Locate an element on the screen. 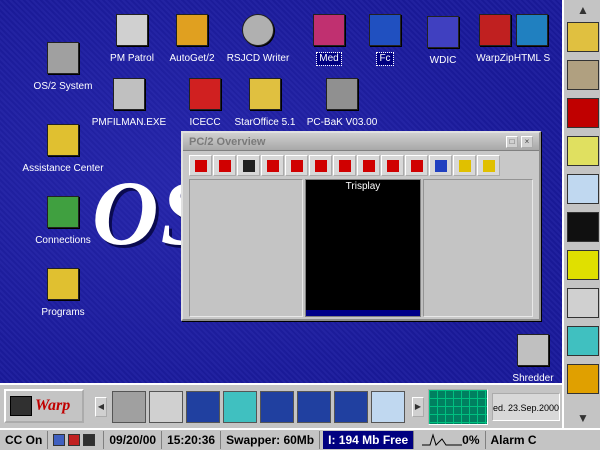  window-title: PC/2 Overview is located at coordinates (227, 141).